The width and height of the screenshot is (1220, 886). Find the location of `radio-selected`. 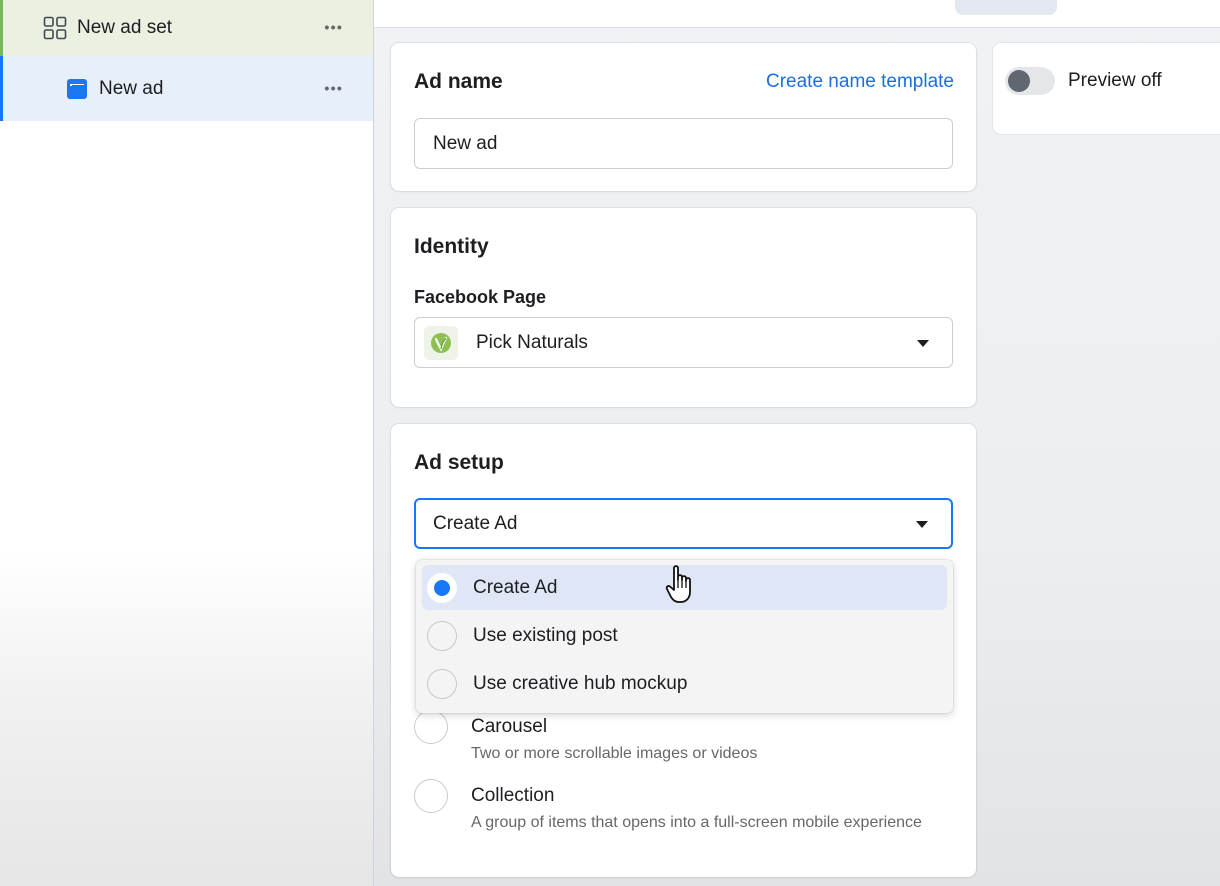

radio-selected is located at coordinates (442, 587).